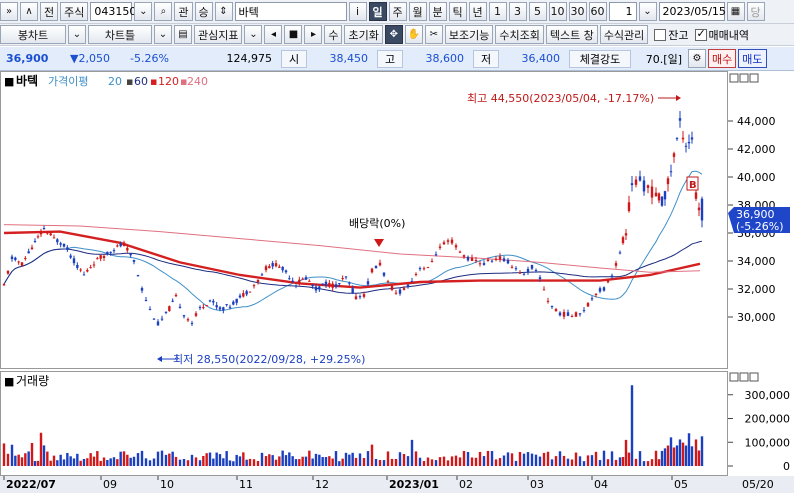 The image size is (794, 496). I want to click on count-dropdown-icon: ⌄, so click(647, 11).